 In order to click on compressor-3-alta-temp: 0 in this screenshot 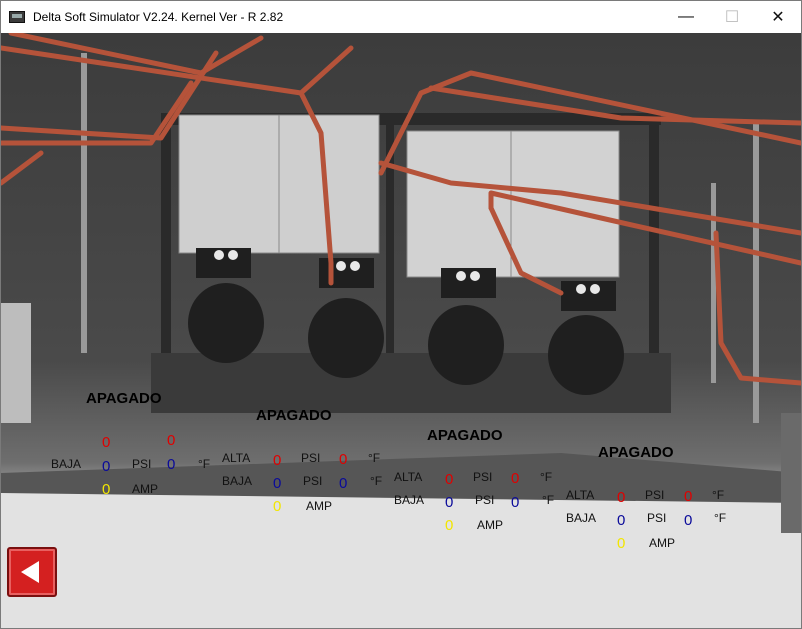, I will do `click(515, 478)`.